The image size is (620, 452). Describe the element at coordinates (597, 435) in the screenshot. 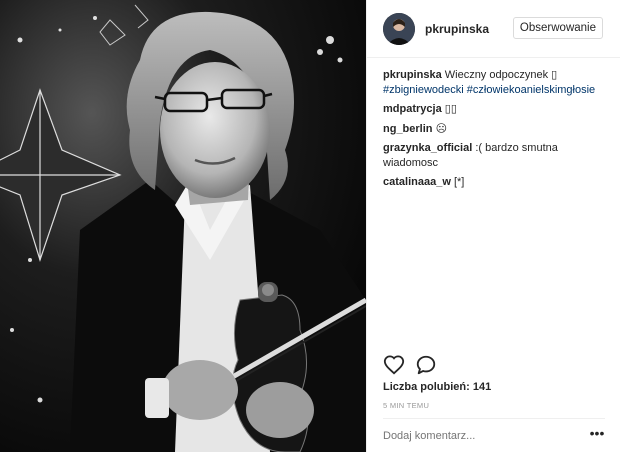

I see `more-options-icon: •••` at that location.